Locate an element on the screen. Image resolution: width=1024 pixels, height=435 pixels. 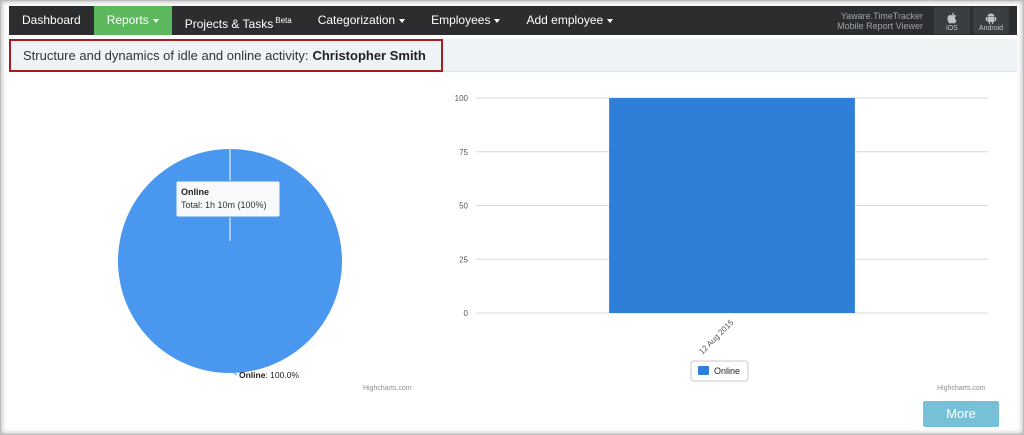
pie-label-name: Online is located at coordinates (252, 375).